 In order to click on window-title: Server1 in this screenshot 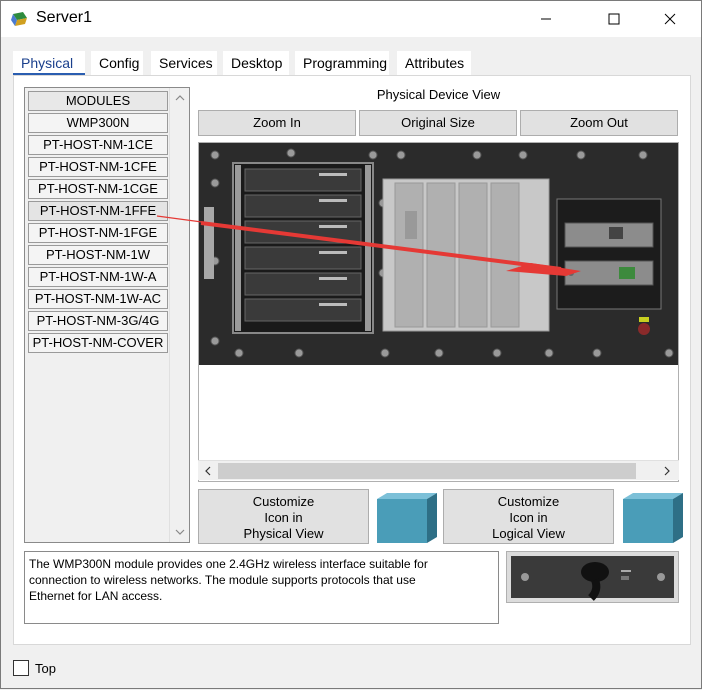, I will do `click(64, 17)`.